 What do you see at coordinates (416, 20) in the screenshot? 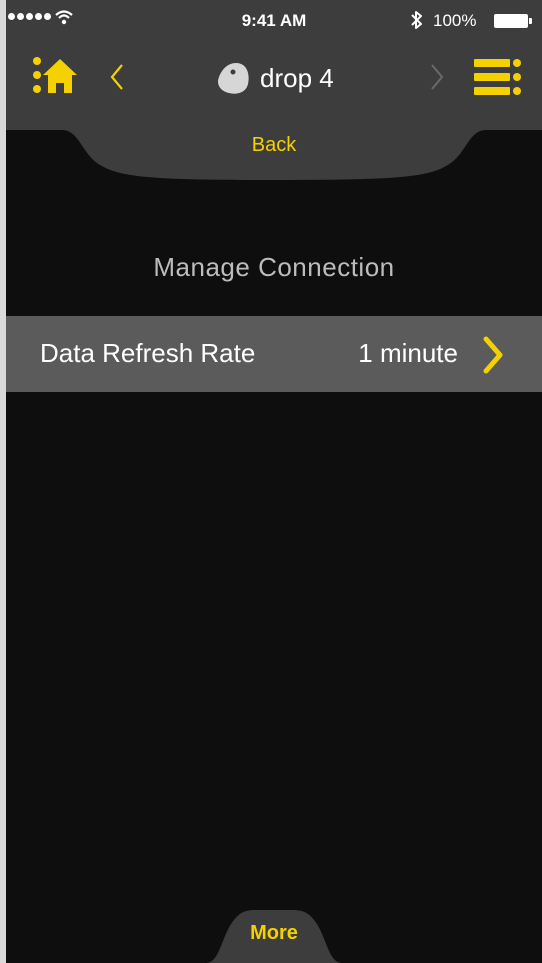
I see `bluetooth-icon` at bounding box center [416, 20].